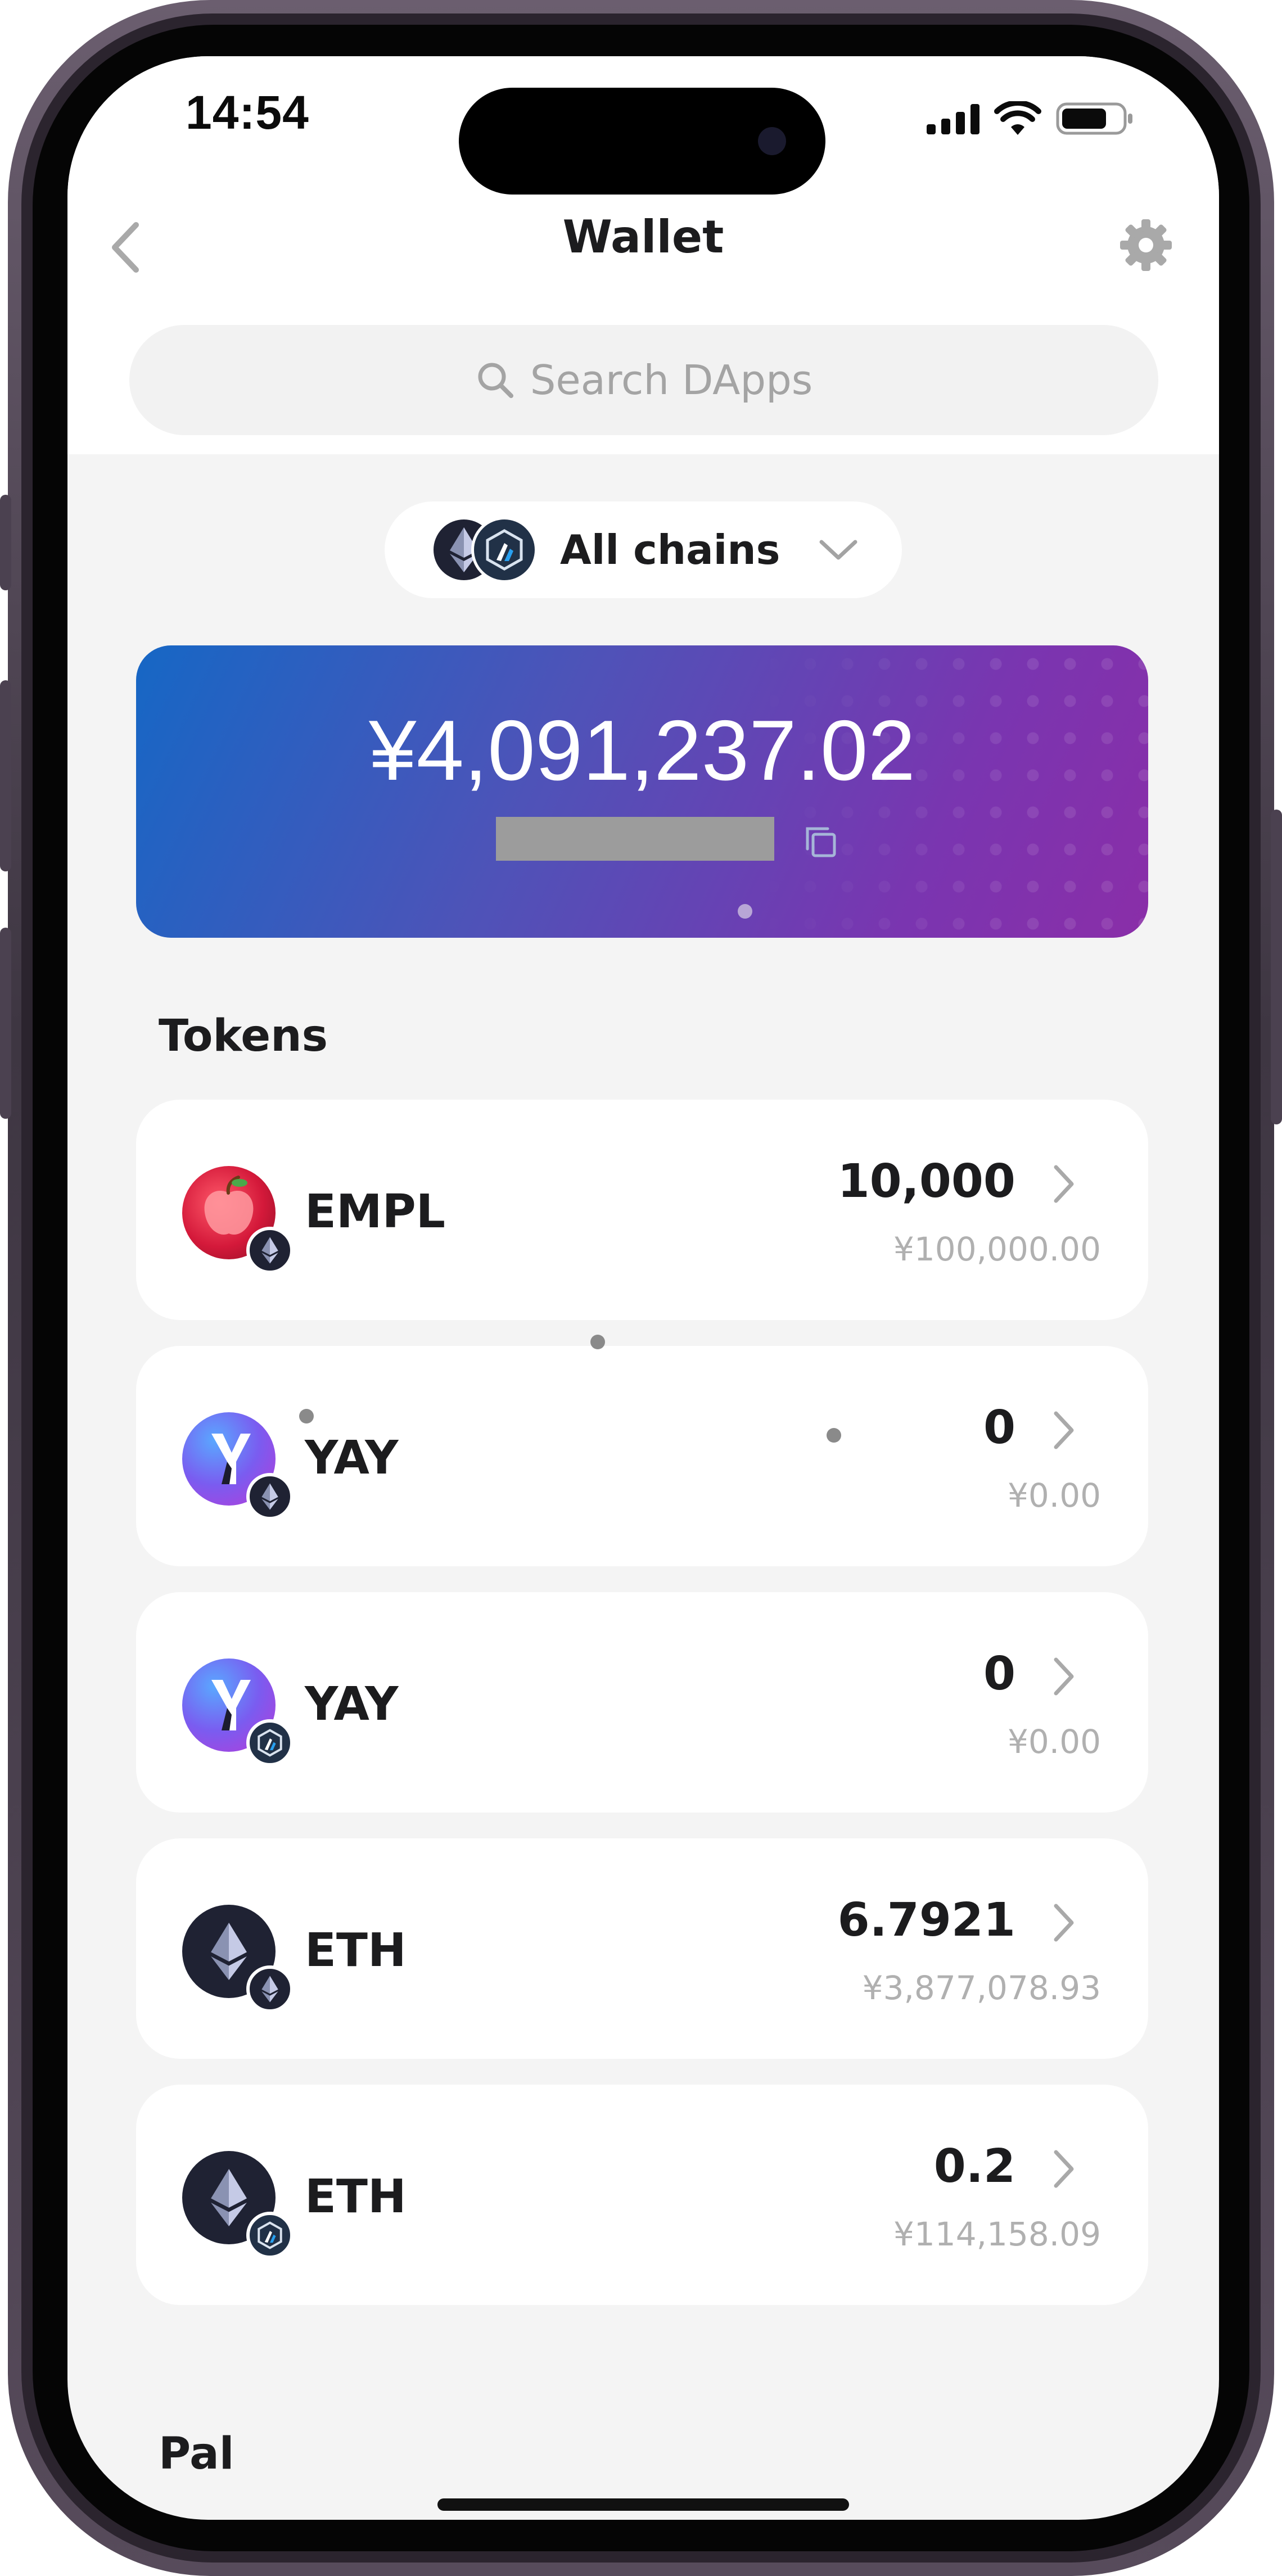 The width and height of the screenshot is (1282, 2576). What do you see at coordinates (671, 380) in the screenshot?
I see `search-placeholder: Search DApps` at bounding box center [671, 380].